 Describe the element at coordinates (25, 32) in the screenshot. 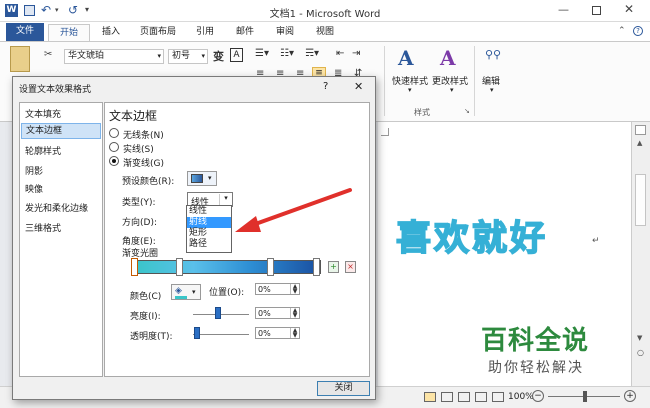

I see `tab-file: 文件` at that location.